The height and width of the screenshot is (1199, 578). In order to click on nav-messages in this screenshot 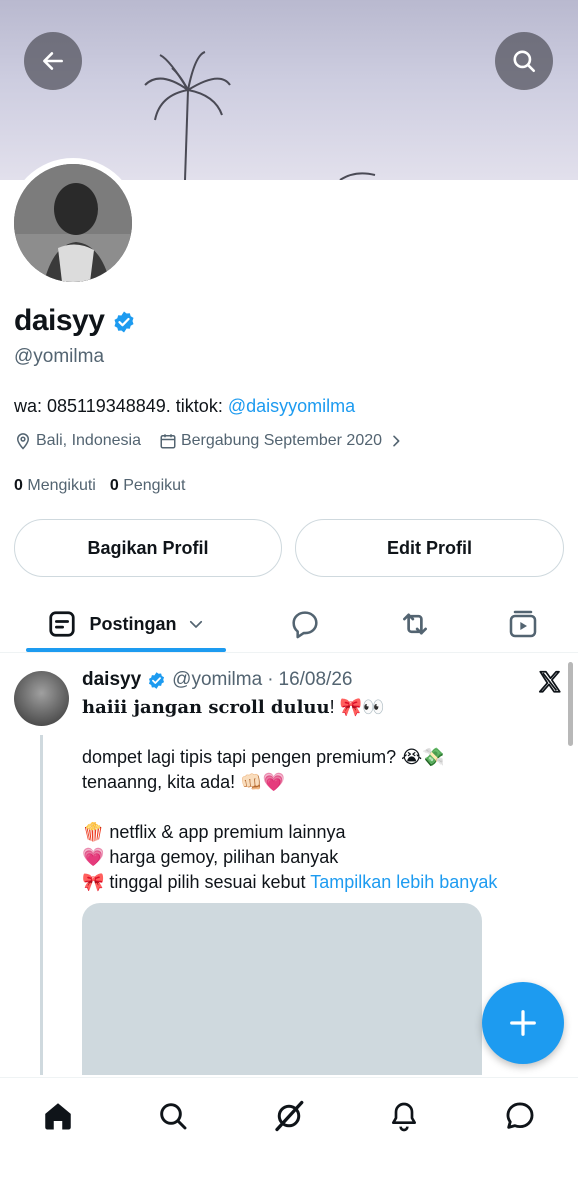, I will do `click(520, 1116)`.